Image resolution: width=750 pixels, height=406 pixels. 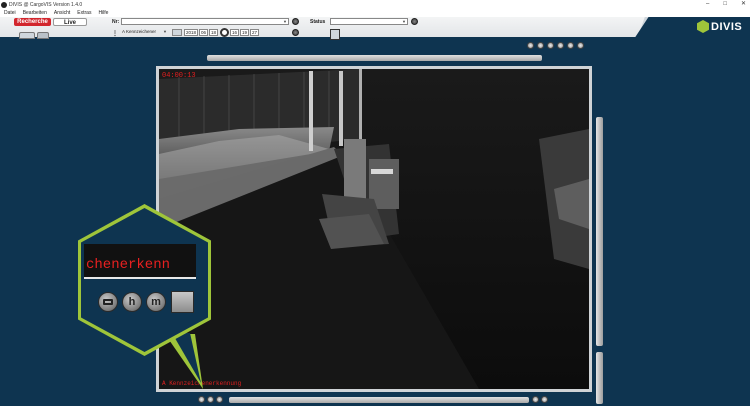 I want to click on film-icon, so click(x=108, y=302).